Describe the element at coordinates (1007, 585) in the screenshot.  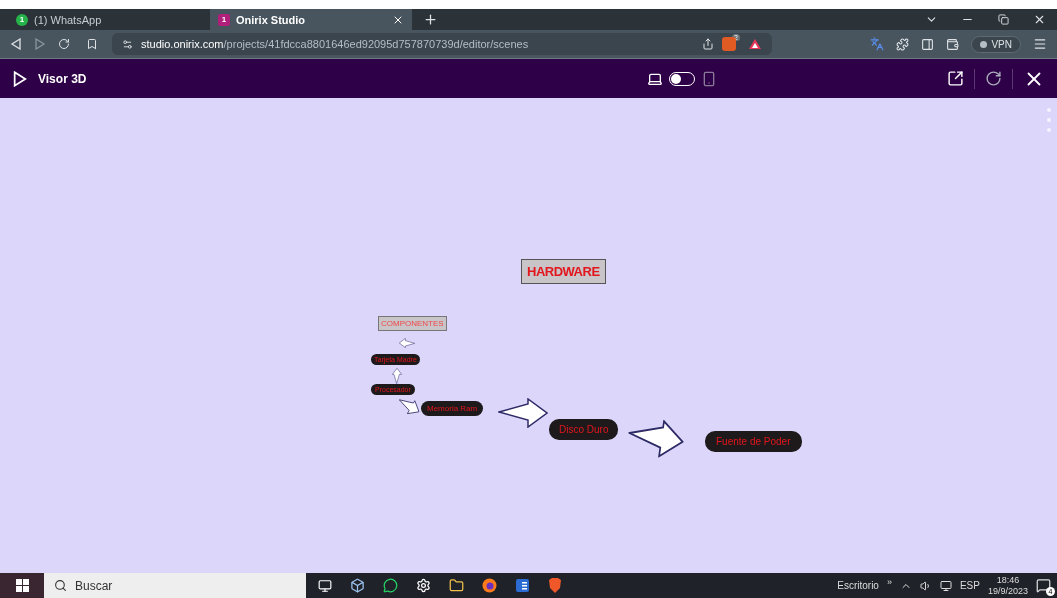
I see `clock: 18:46 19/9/2023` at that location.